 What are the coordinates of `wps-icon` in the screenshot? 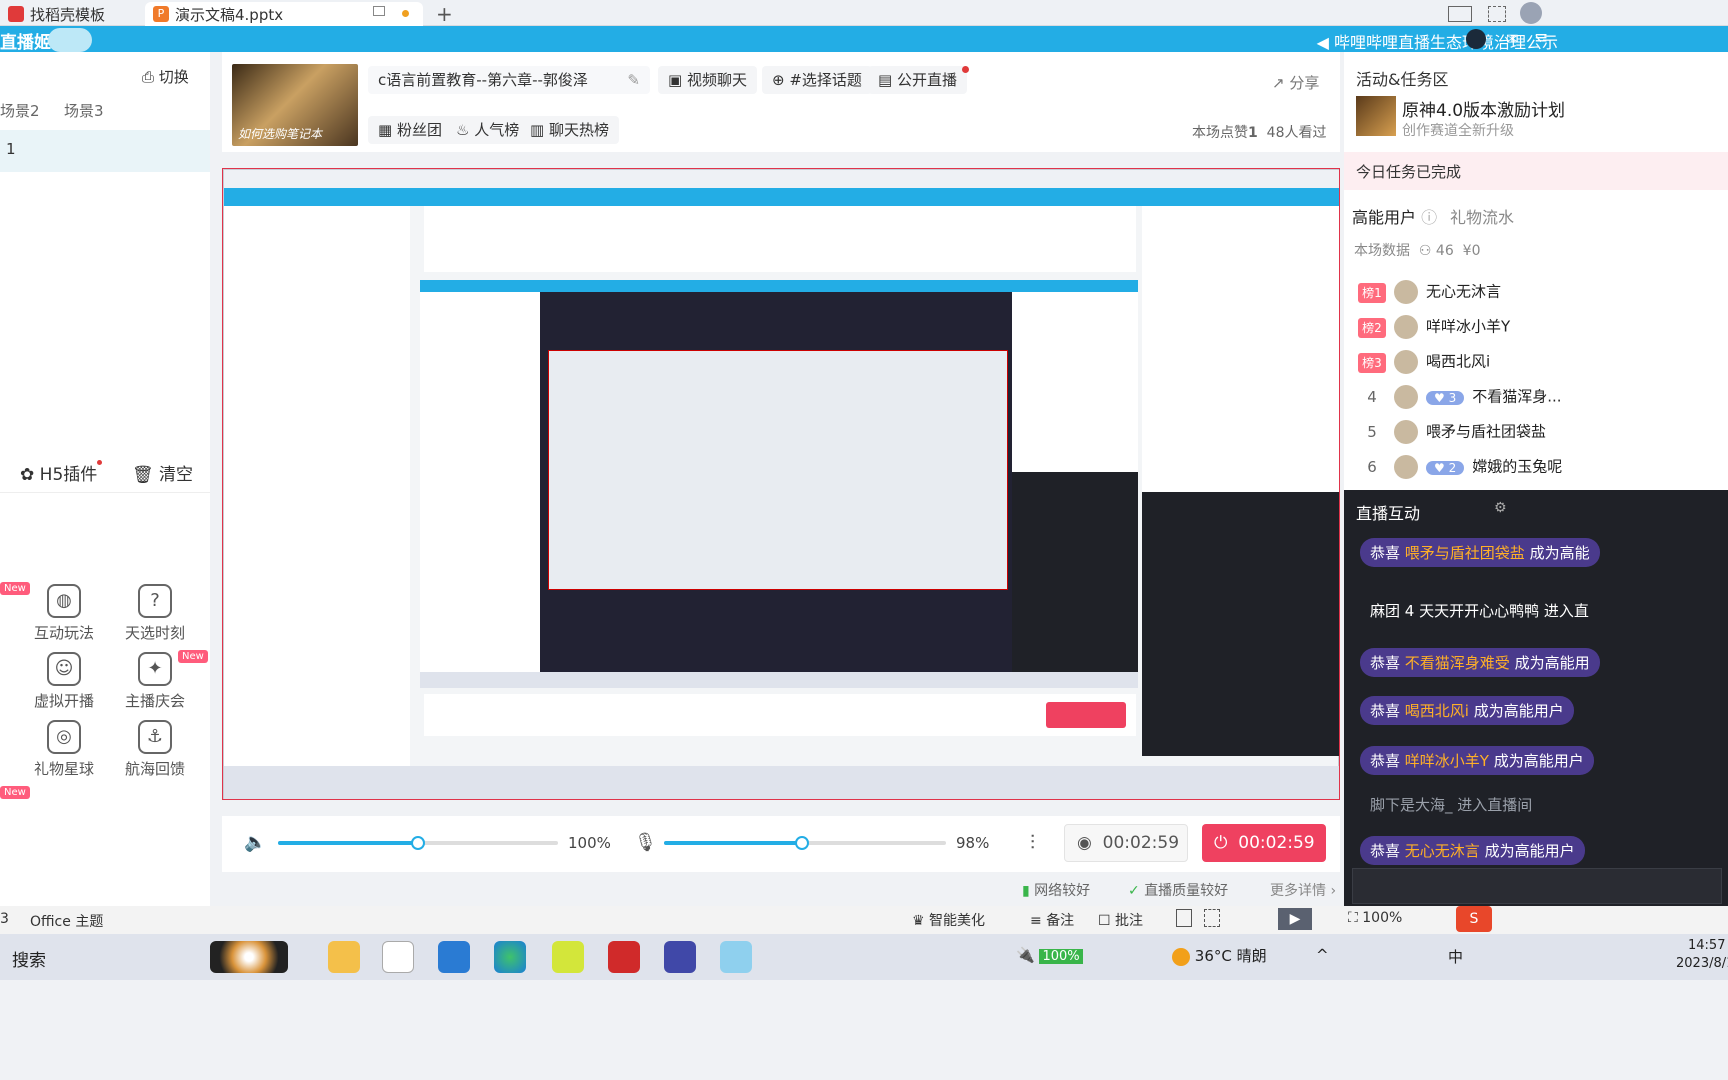 It's located at (624, 957).